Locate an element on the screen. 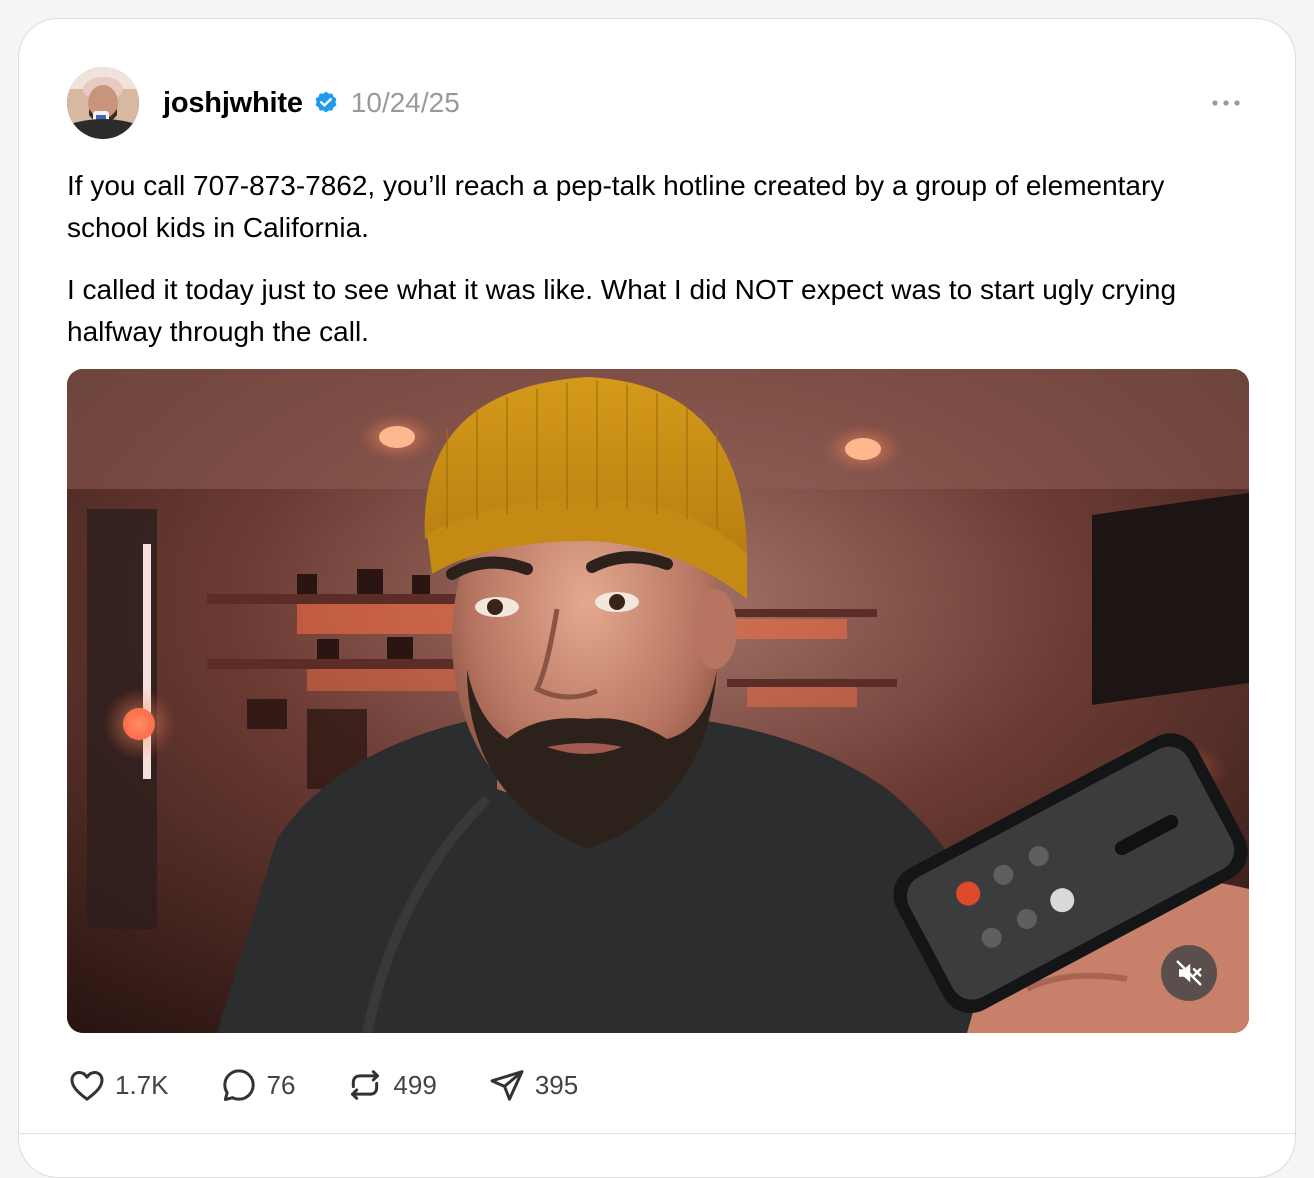  username: joshjwhite is located at coordinates (233, 103).